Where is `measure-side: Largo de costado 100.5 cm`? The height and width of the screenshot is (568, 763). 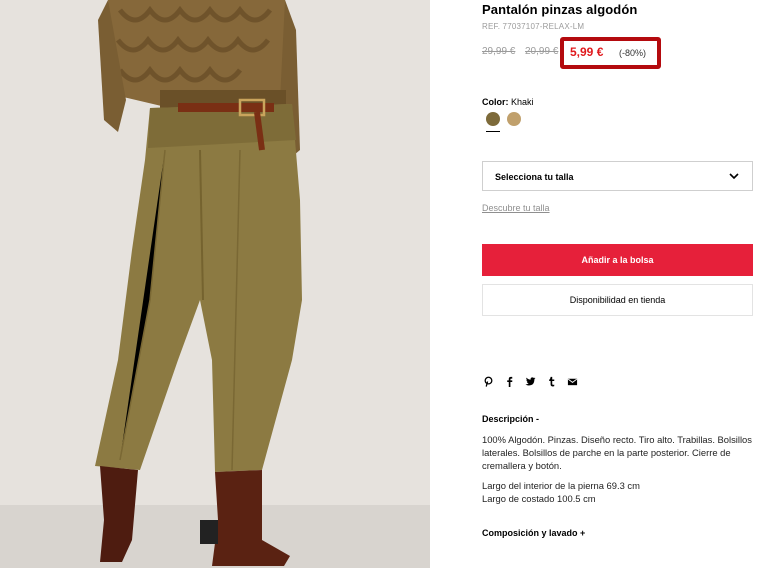
measure-side: Largo de costado 100.5 cm is located at coordinates (539, 498).